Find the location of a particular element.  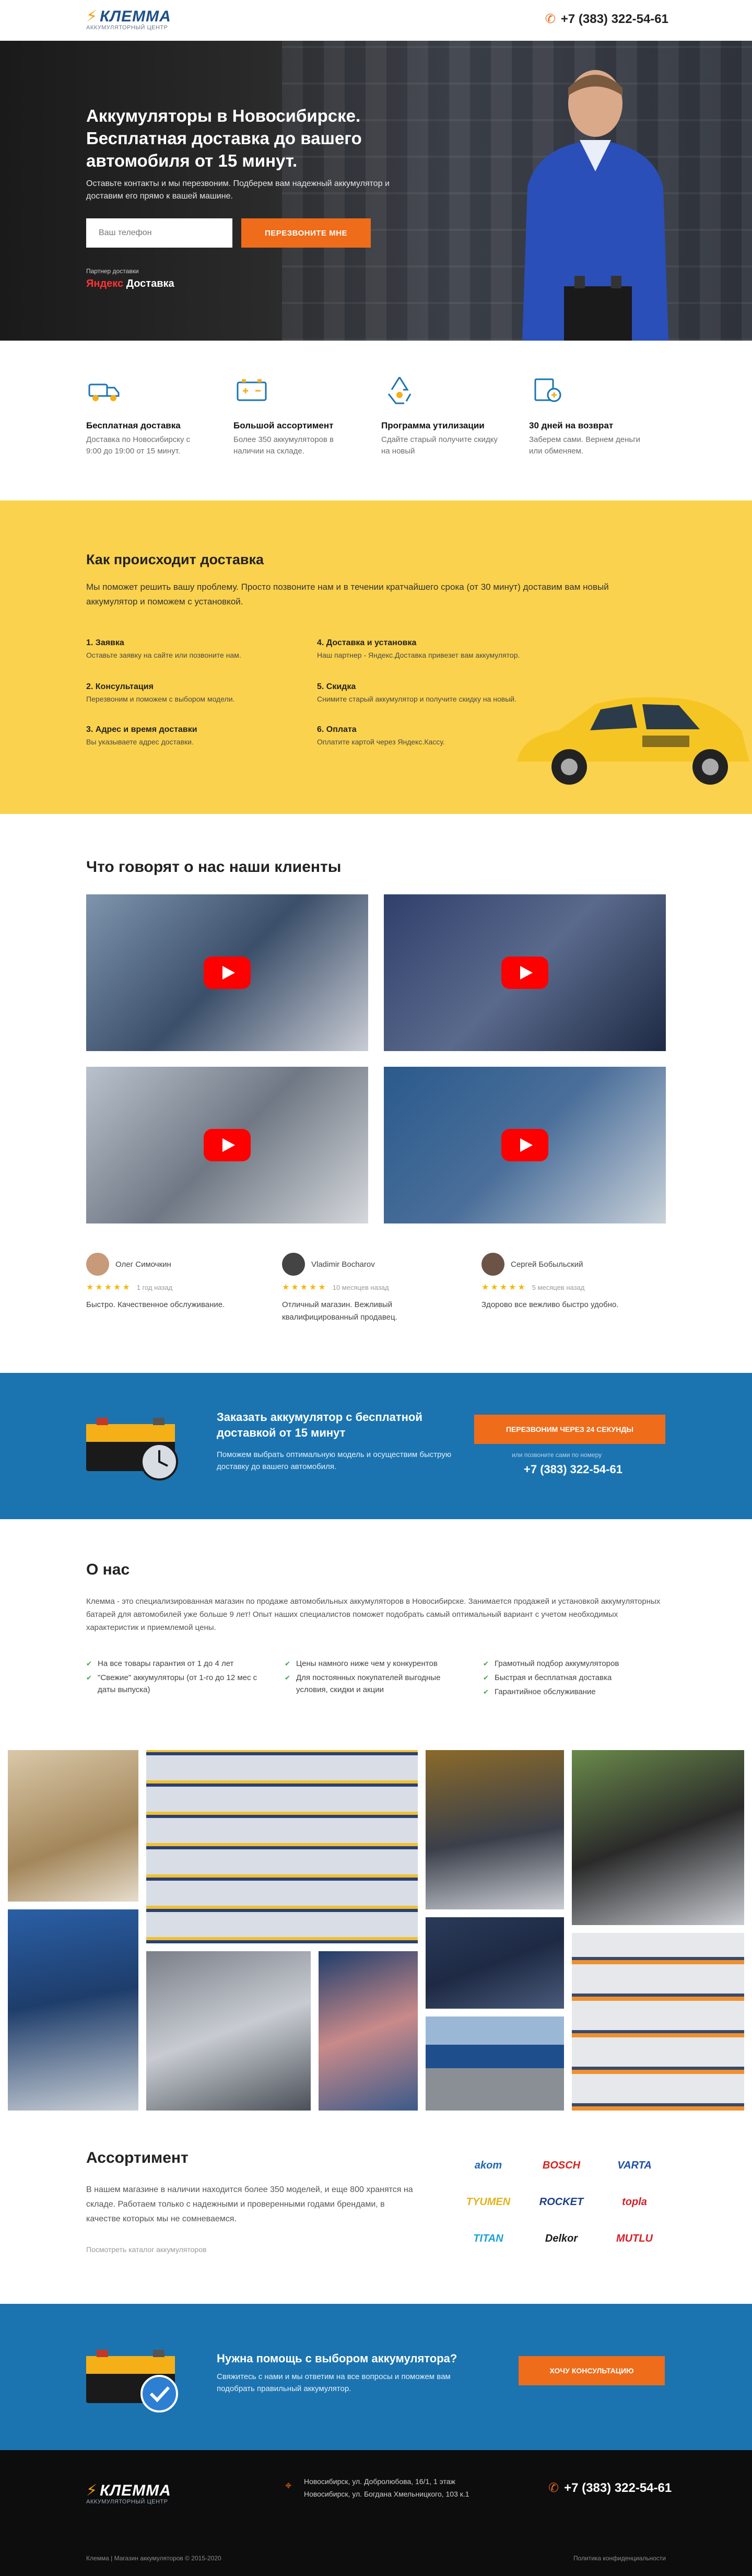

catalog-link: Посмотреть каталог аккумуляторов is located at coordinates (146, 2249).